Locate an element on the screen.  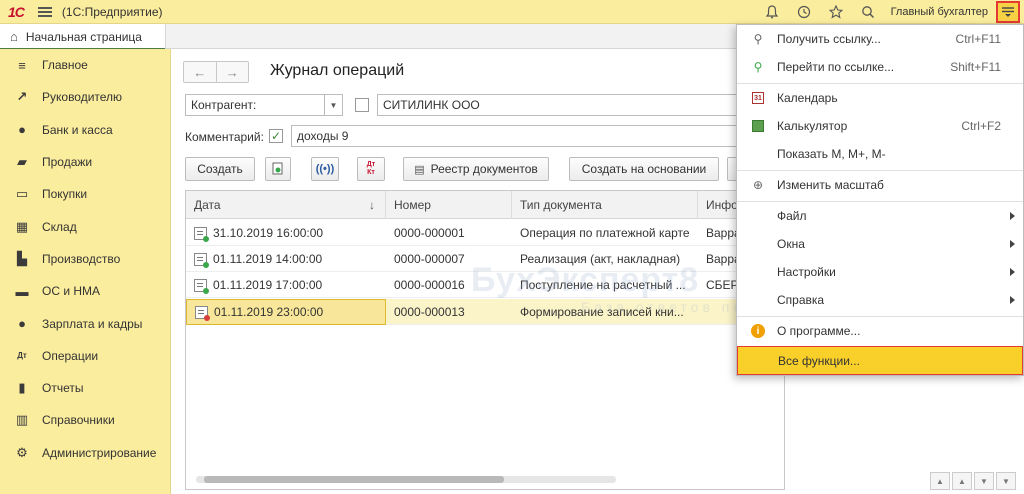
sidebar-item-sales: ▰ Продажи is located at coordinates (85, 162).